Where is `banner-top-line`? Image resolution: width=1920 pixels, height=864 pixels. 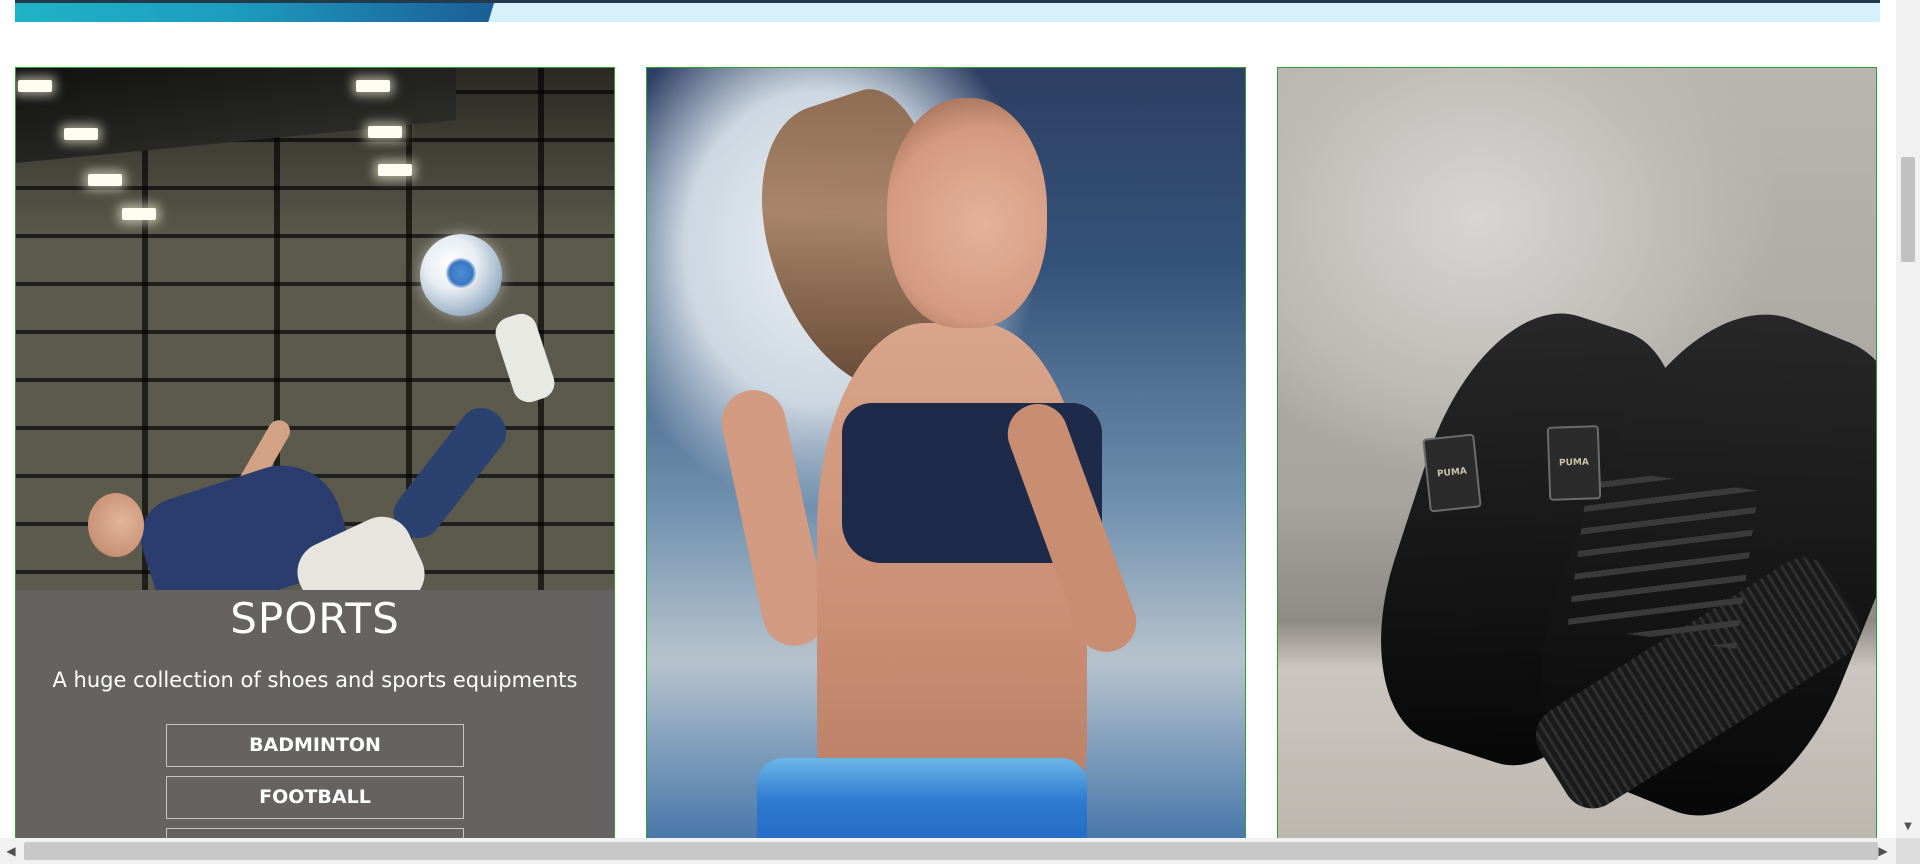 banner-top-line is located at coordinates (947, 1).